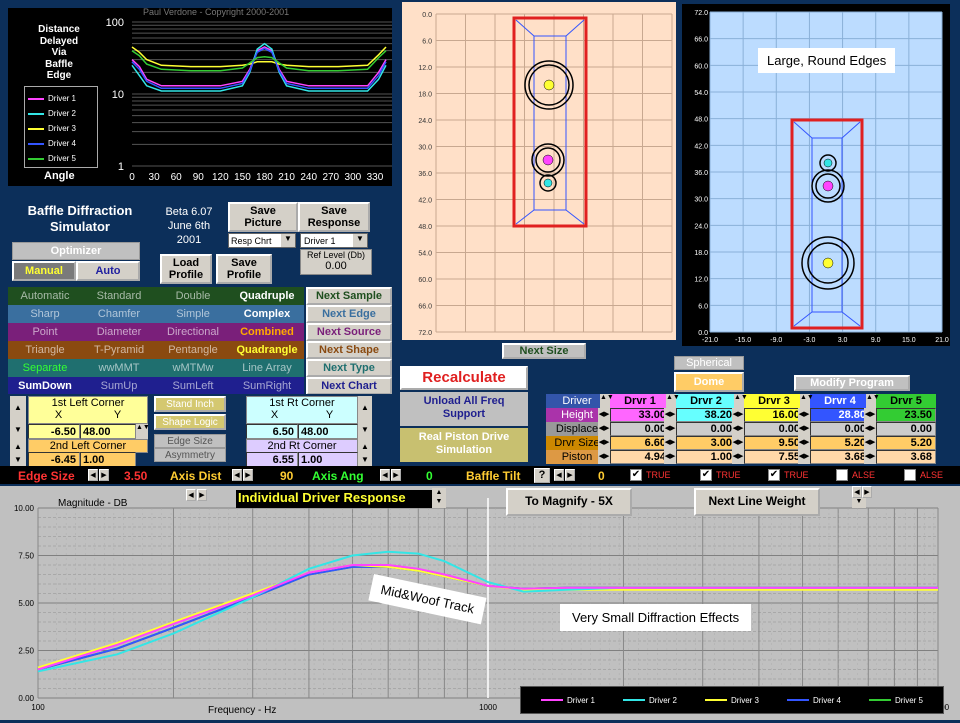 The height and width of the screenshot is (723, 960). What do you see at coordinates (45, 368) in the screenshot?
I see `shape-option-separate: Separate` at bounding box center [45, 368].